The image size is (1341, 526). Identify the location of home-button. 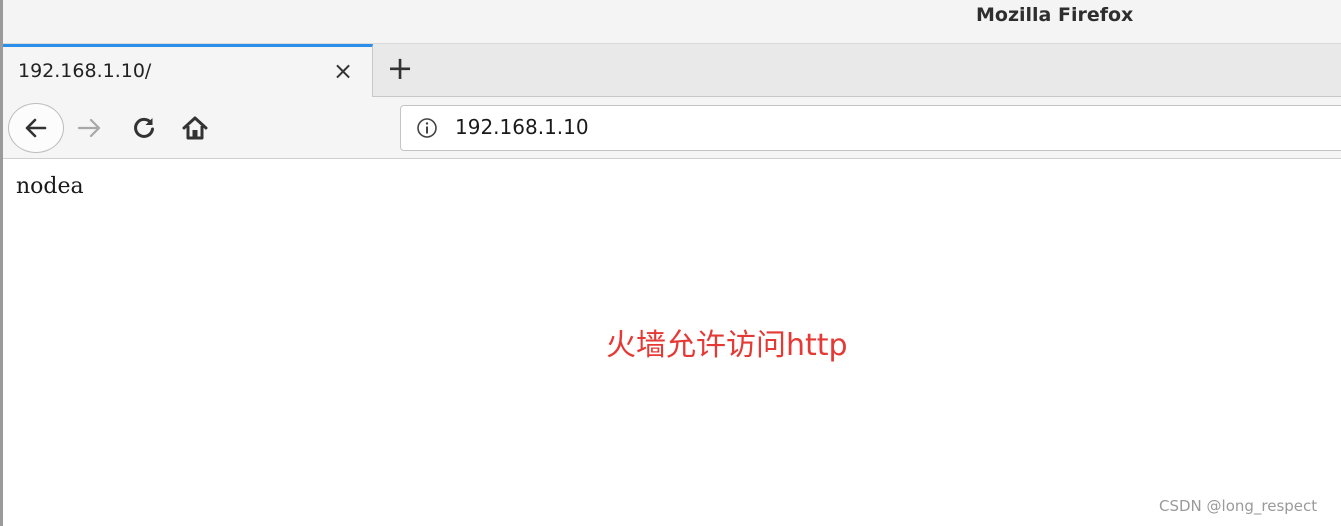
(195, 128).